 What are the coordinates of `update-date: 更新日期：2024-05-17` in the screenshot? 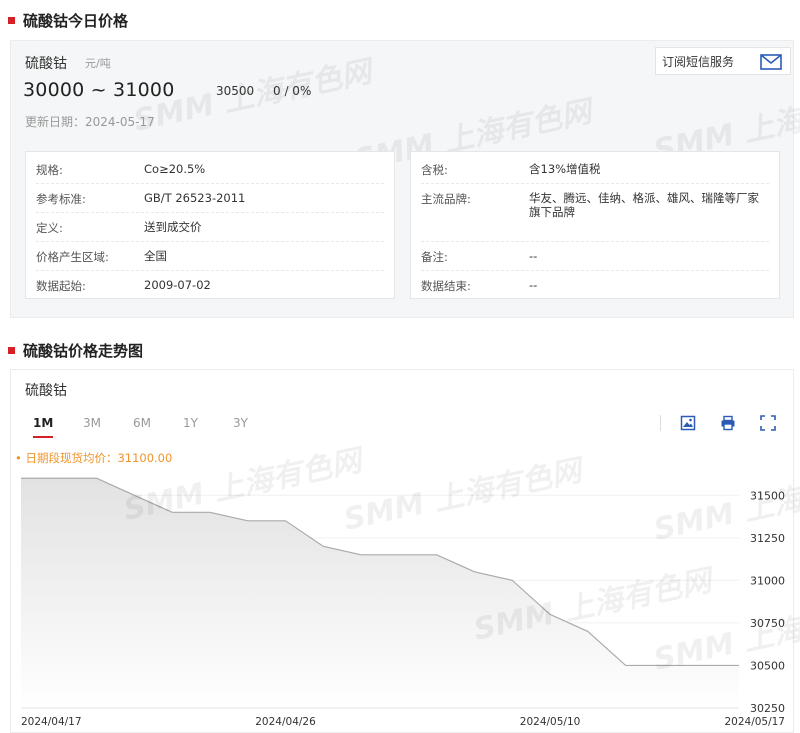 It's located at (90, 122).